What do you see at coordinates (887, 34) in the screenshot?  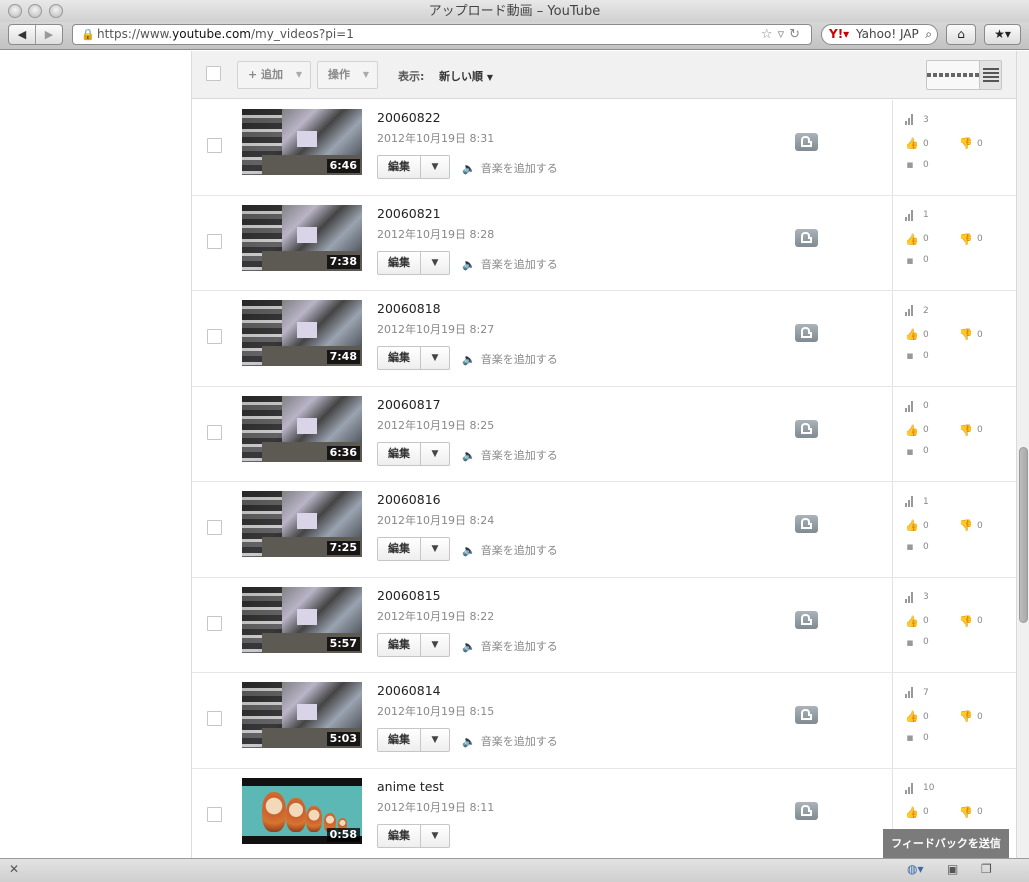 I see `search-input: Yahoo! JAP` at bounding box center [887, 34].